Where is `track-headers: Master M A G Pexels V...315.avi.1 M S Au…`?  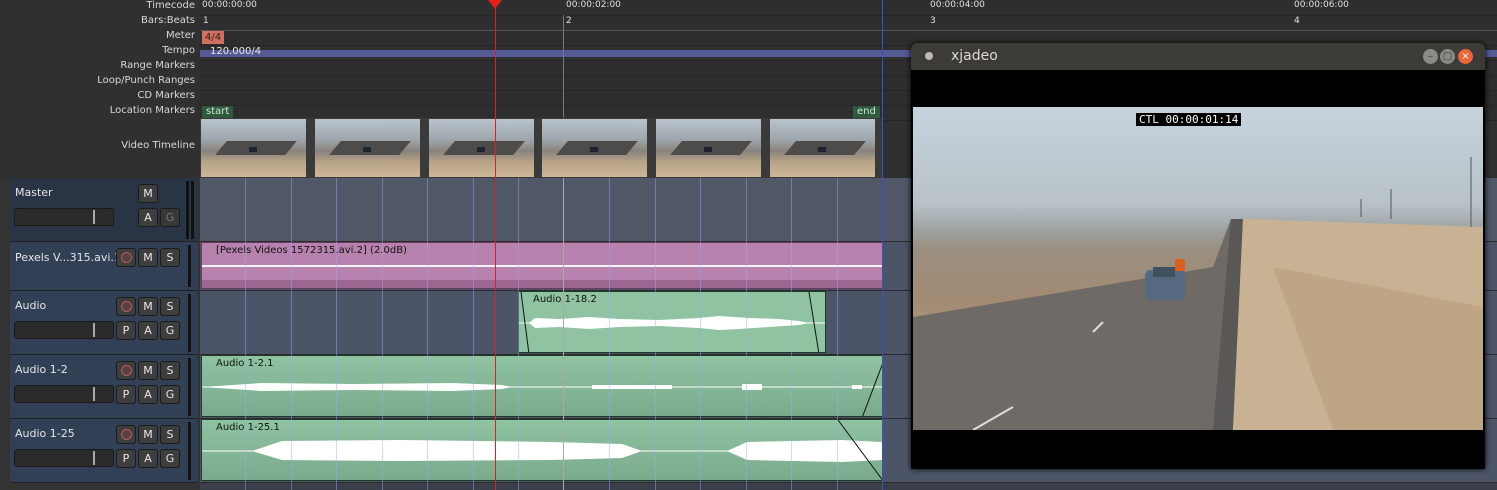 track-headers: Master M A G Pexels V...315.avi.1 M S Au… is located at coordinates (100, 334).